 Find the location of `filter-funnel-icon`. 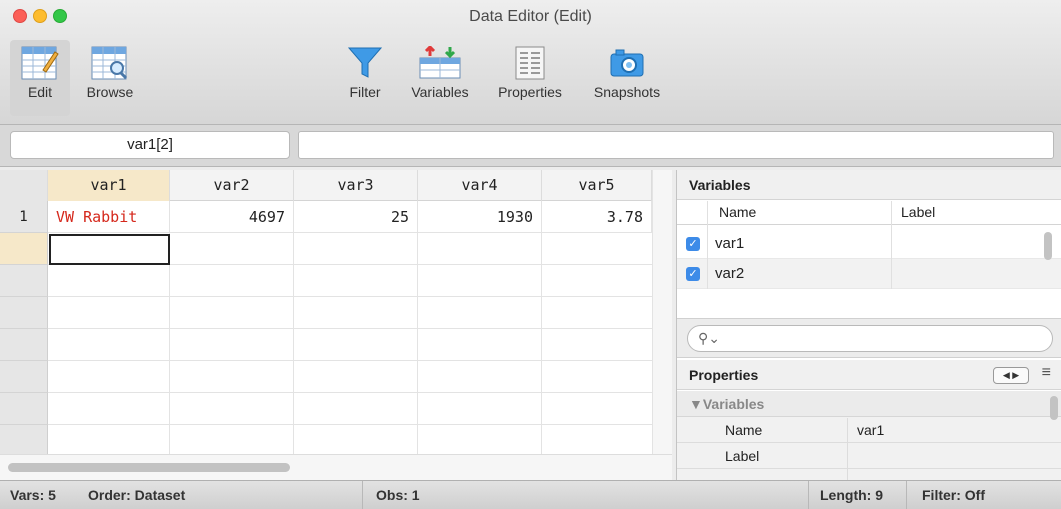

filter-funnel-icon is located at coordinates (365, 62).